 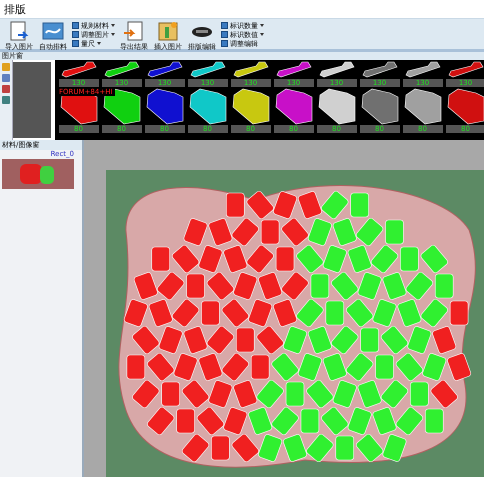 What do you see at coordinates (168, 31) in the screenshot?
I see `insert-icon` at bounding box center [168, 31].